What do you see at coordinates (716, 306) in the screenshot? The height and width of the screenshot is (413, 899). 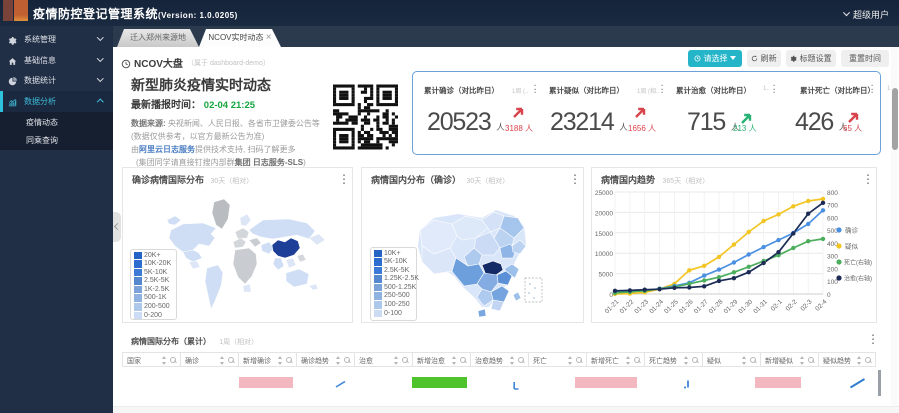 I see `svg-text: 01-28` at bounding box center [716, 306].